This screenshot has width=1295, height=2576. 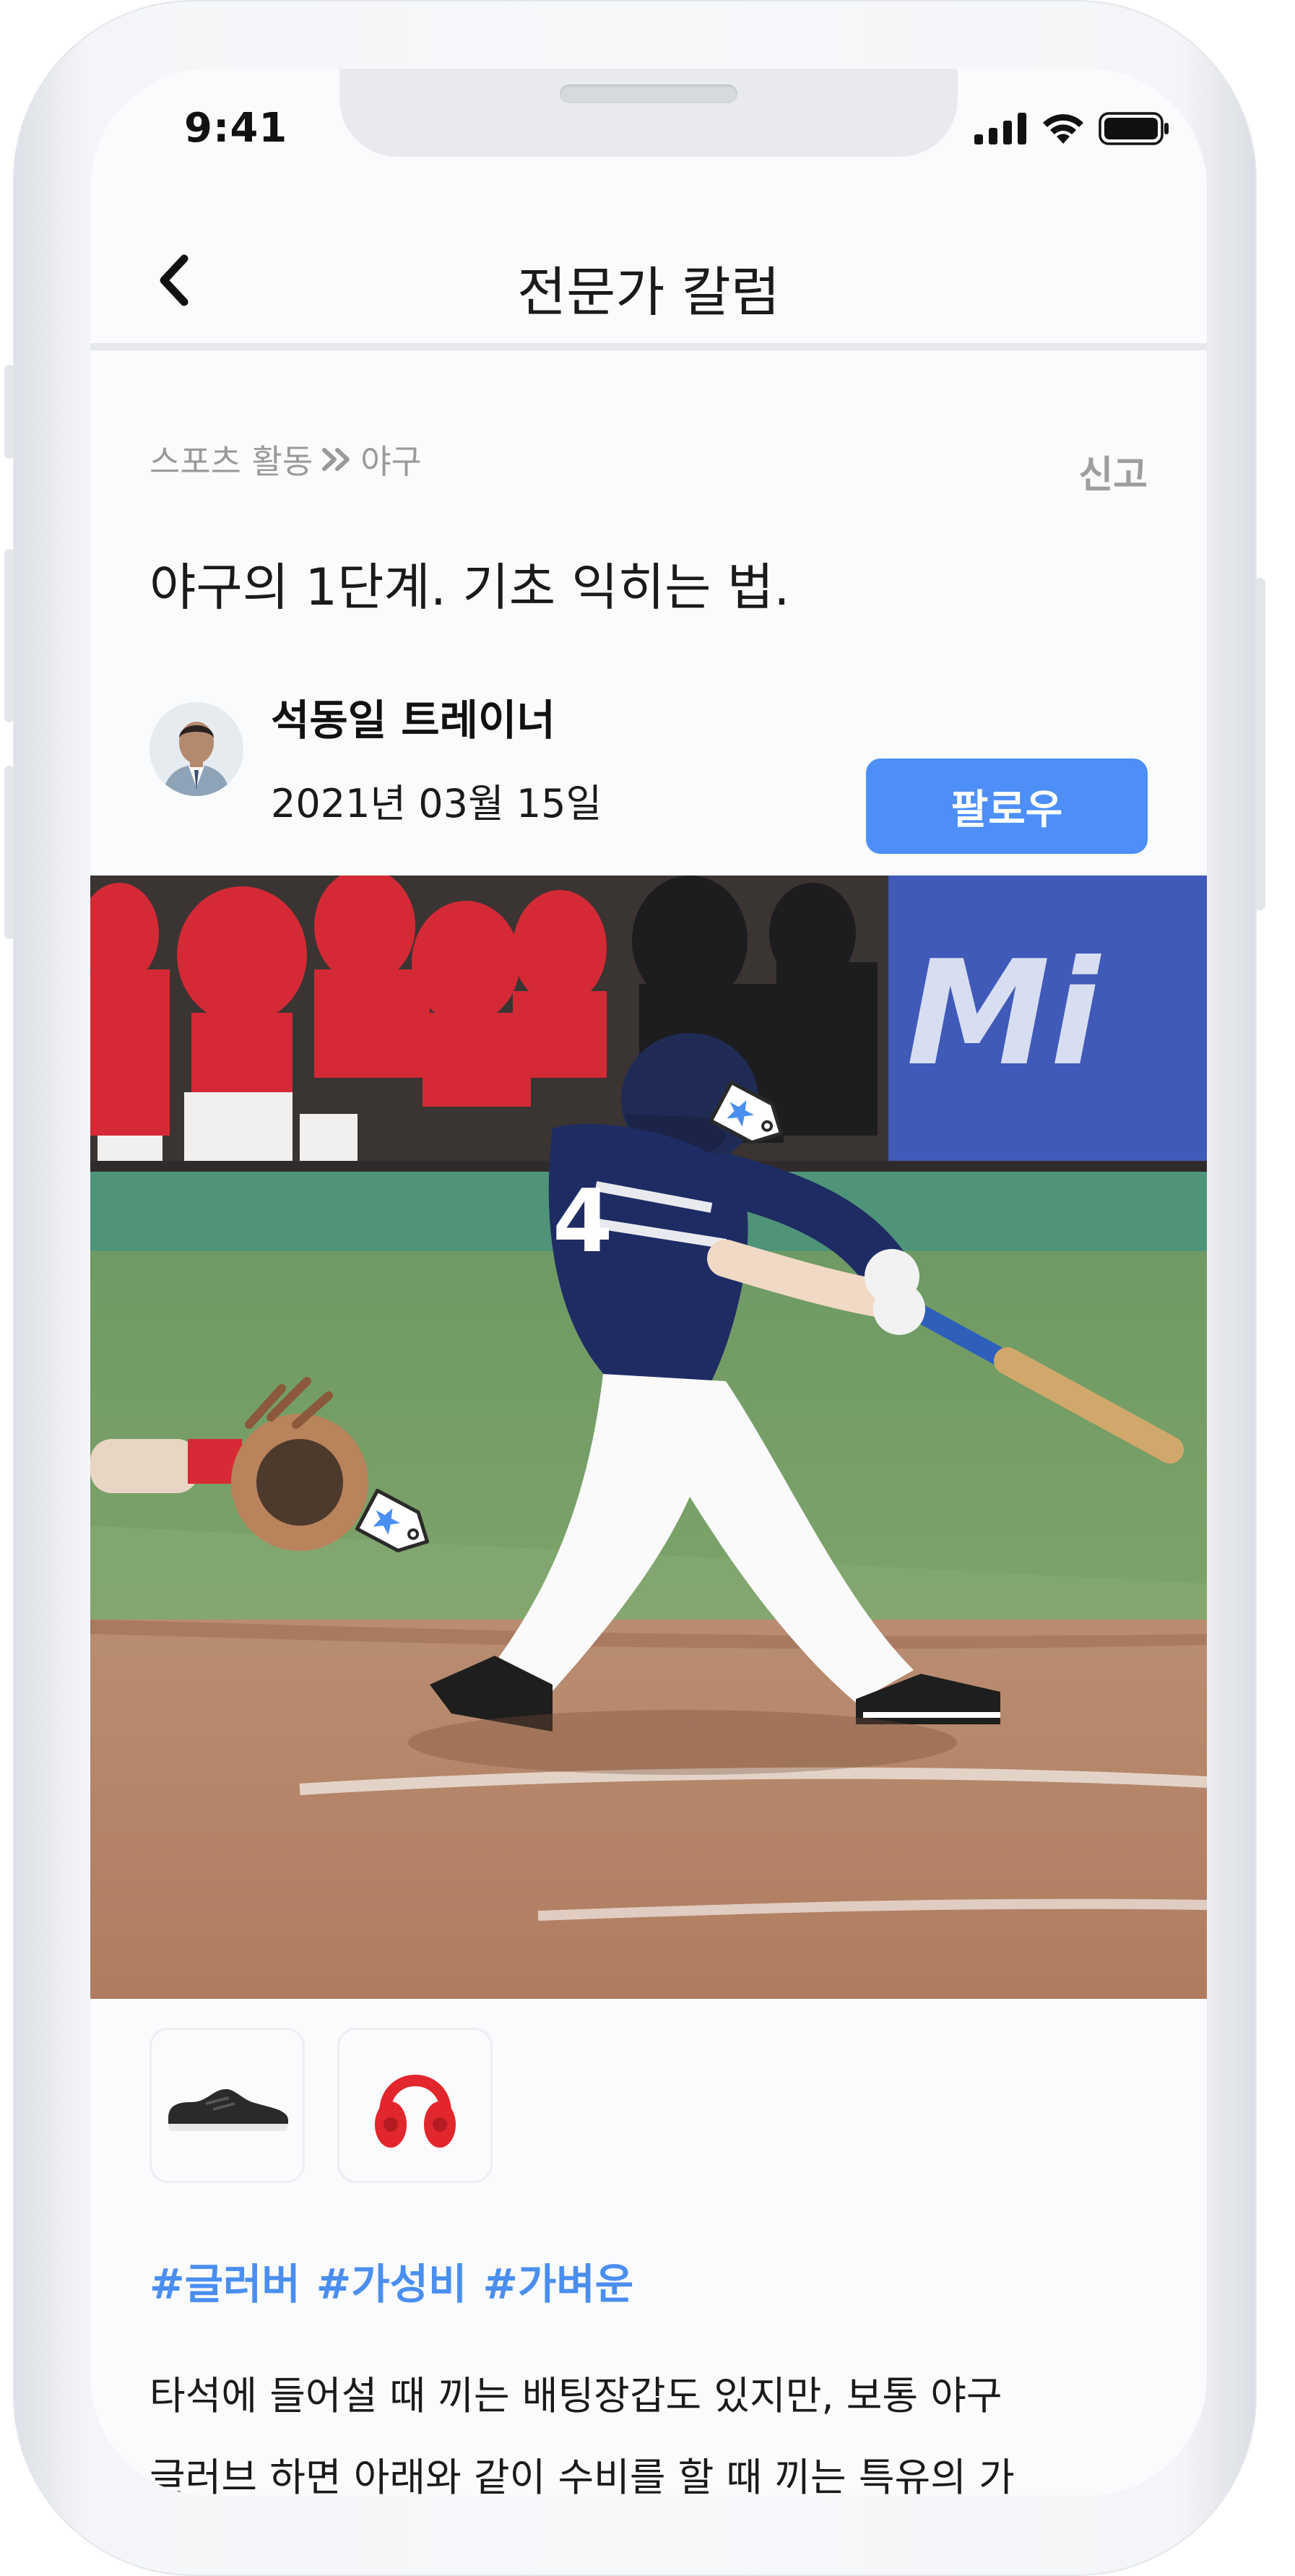 What do you see at coordinates (649, 770) in the screenshot?
I see `author-row: 석동일 트레이너 2021년 03월 15일 팔로우` at bounding box center [649, 770].